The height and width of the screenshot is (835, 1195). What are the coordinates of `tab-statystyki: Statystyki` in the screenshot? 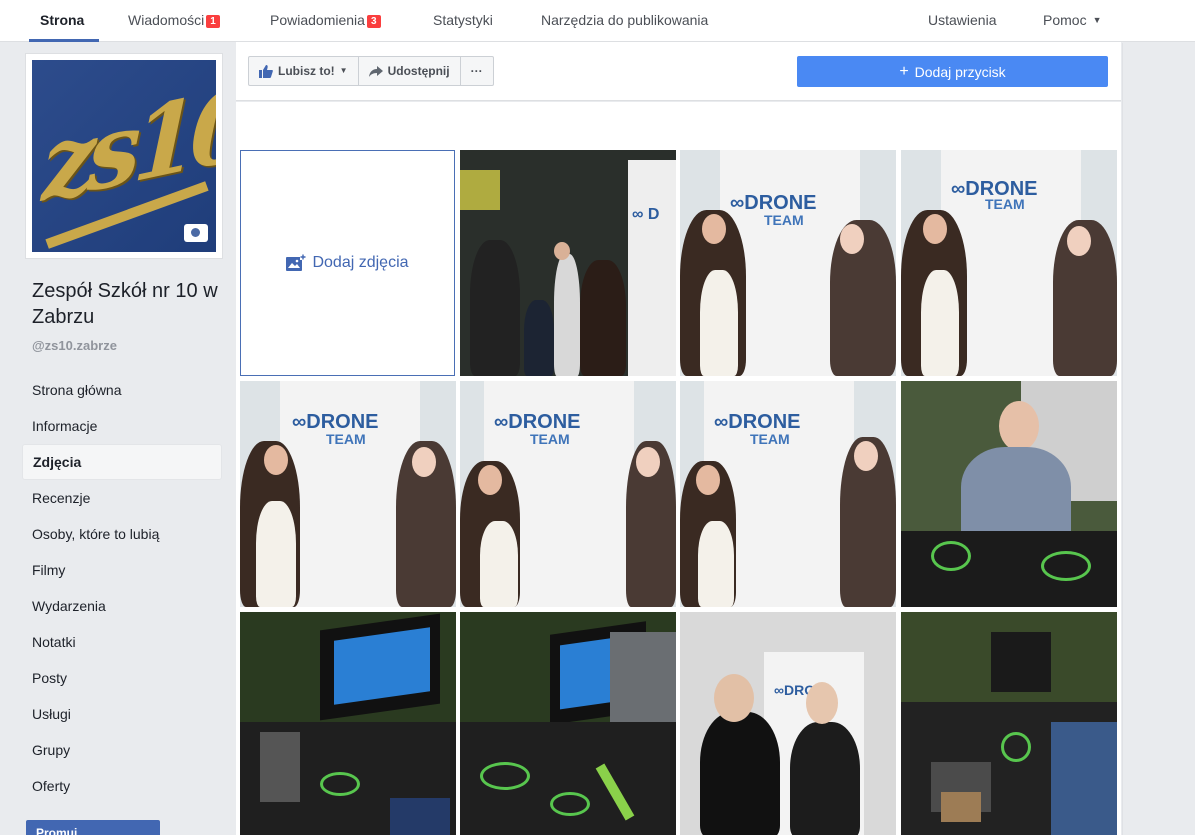 It's located at (463, 20).